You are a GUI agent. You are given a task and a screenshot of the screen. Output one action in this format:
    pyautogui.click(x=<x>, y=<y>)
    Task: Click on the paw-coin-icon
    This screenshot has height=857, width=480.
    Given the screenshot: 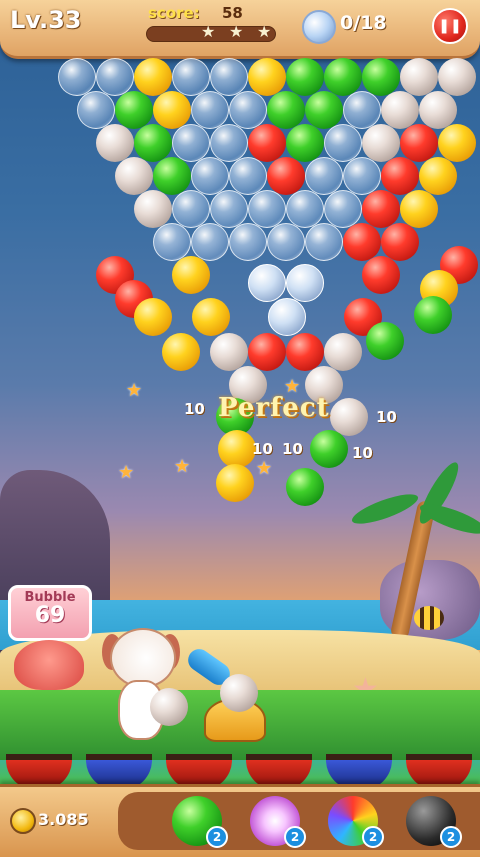 What is the action you would take?
    pyautogui.click(x=23, y=821)
    